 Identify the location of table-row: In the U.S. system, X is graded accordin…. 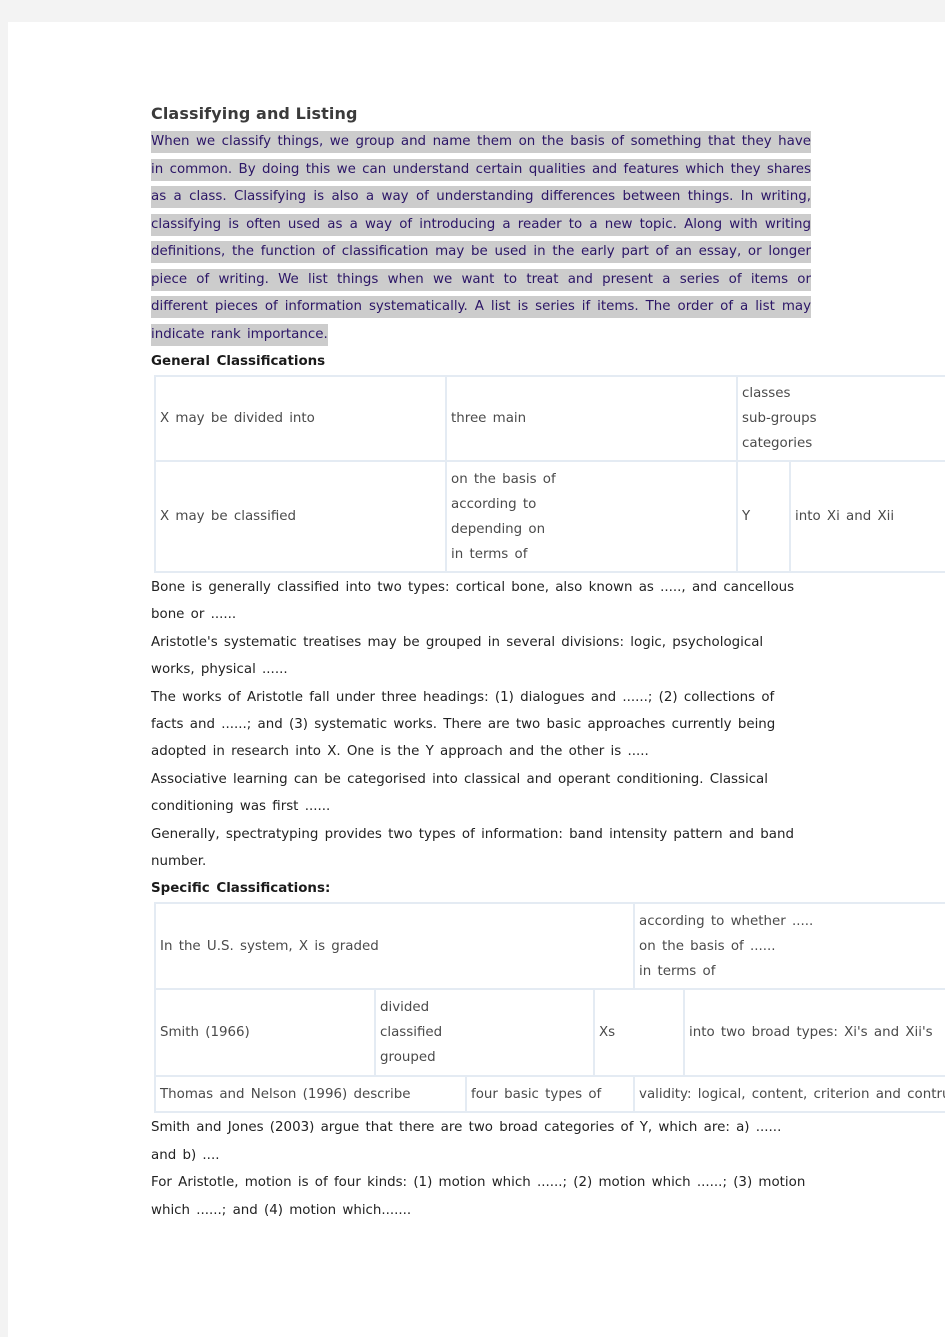
(549, 946).